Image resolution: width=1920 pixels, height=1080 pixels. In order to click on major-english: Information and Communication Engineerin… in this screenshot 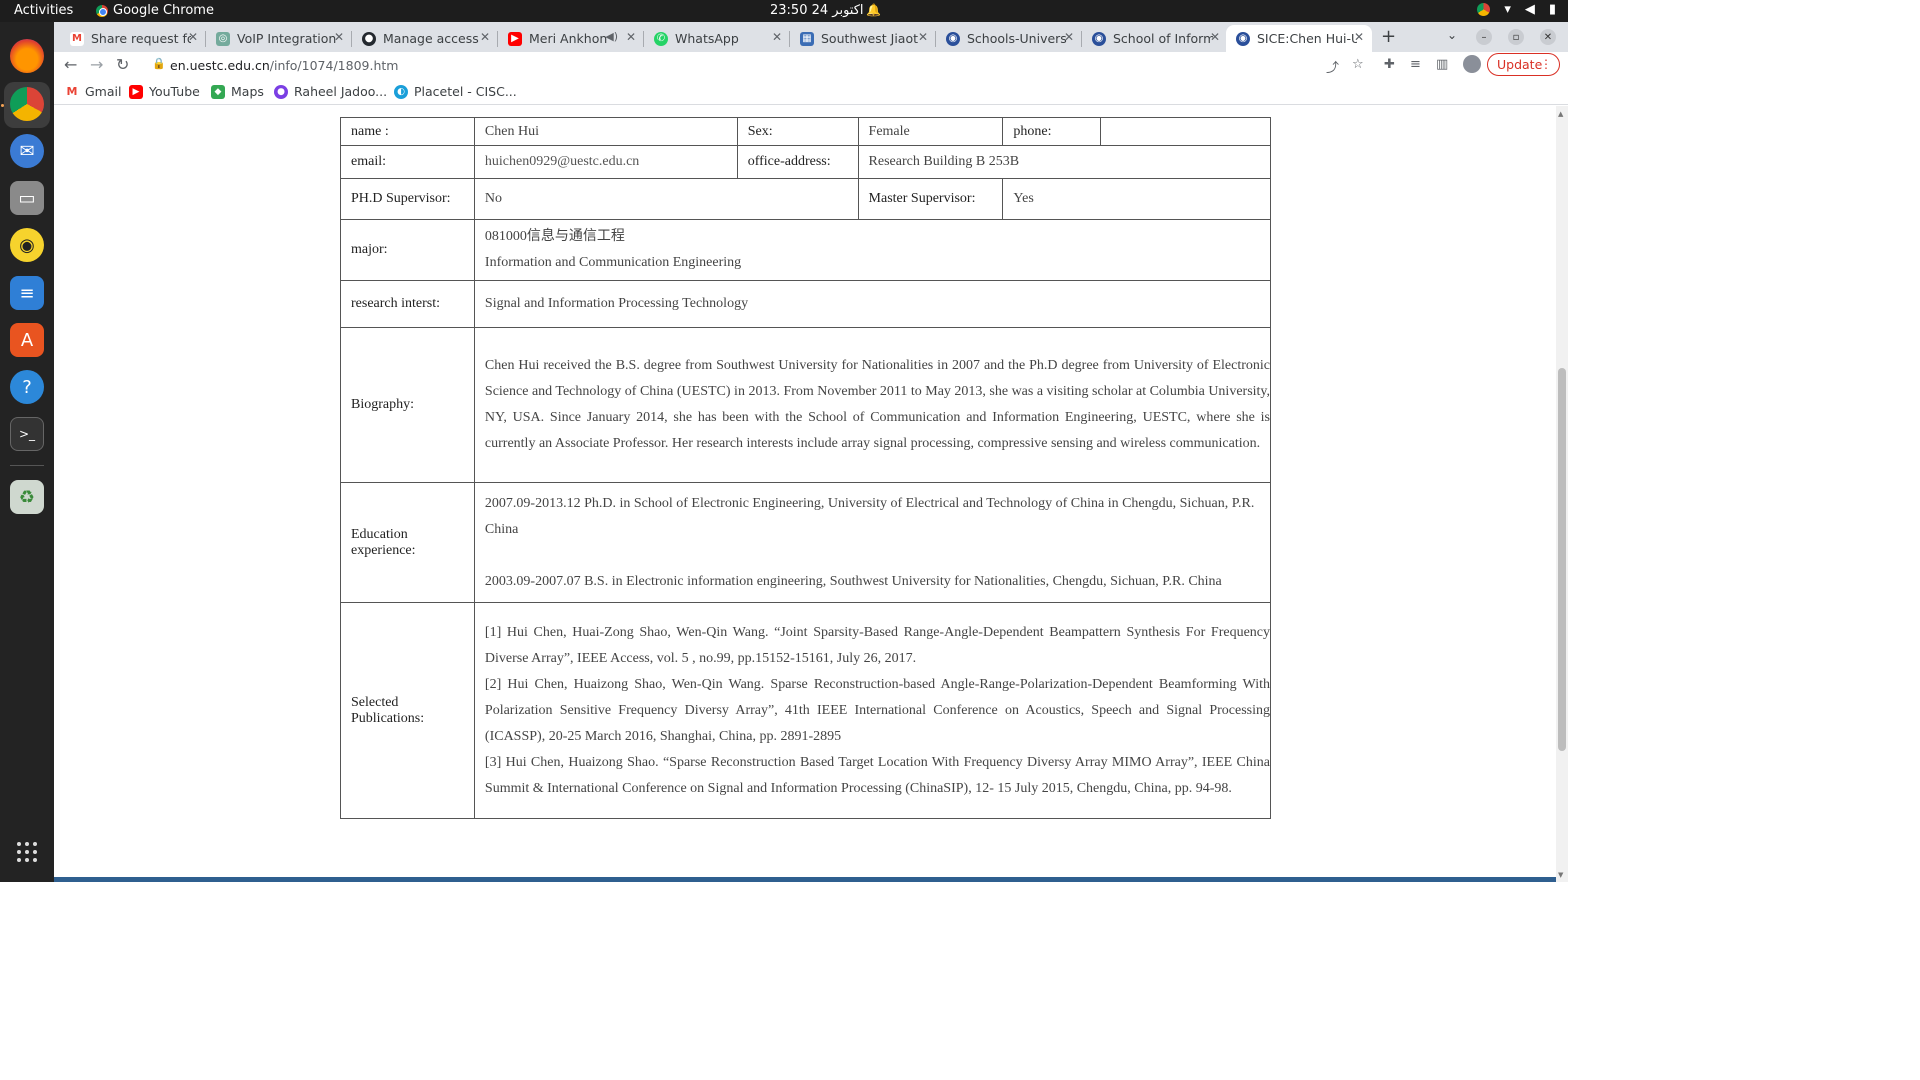, I will do `click(613, 262)`.